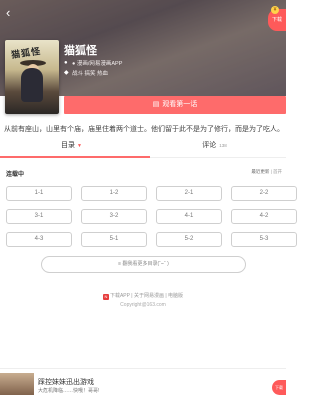 The width and height of the screenshot is (320, 395). I want to click on sort-recent-update: 最近更新, so click(260, 171).